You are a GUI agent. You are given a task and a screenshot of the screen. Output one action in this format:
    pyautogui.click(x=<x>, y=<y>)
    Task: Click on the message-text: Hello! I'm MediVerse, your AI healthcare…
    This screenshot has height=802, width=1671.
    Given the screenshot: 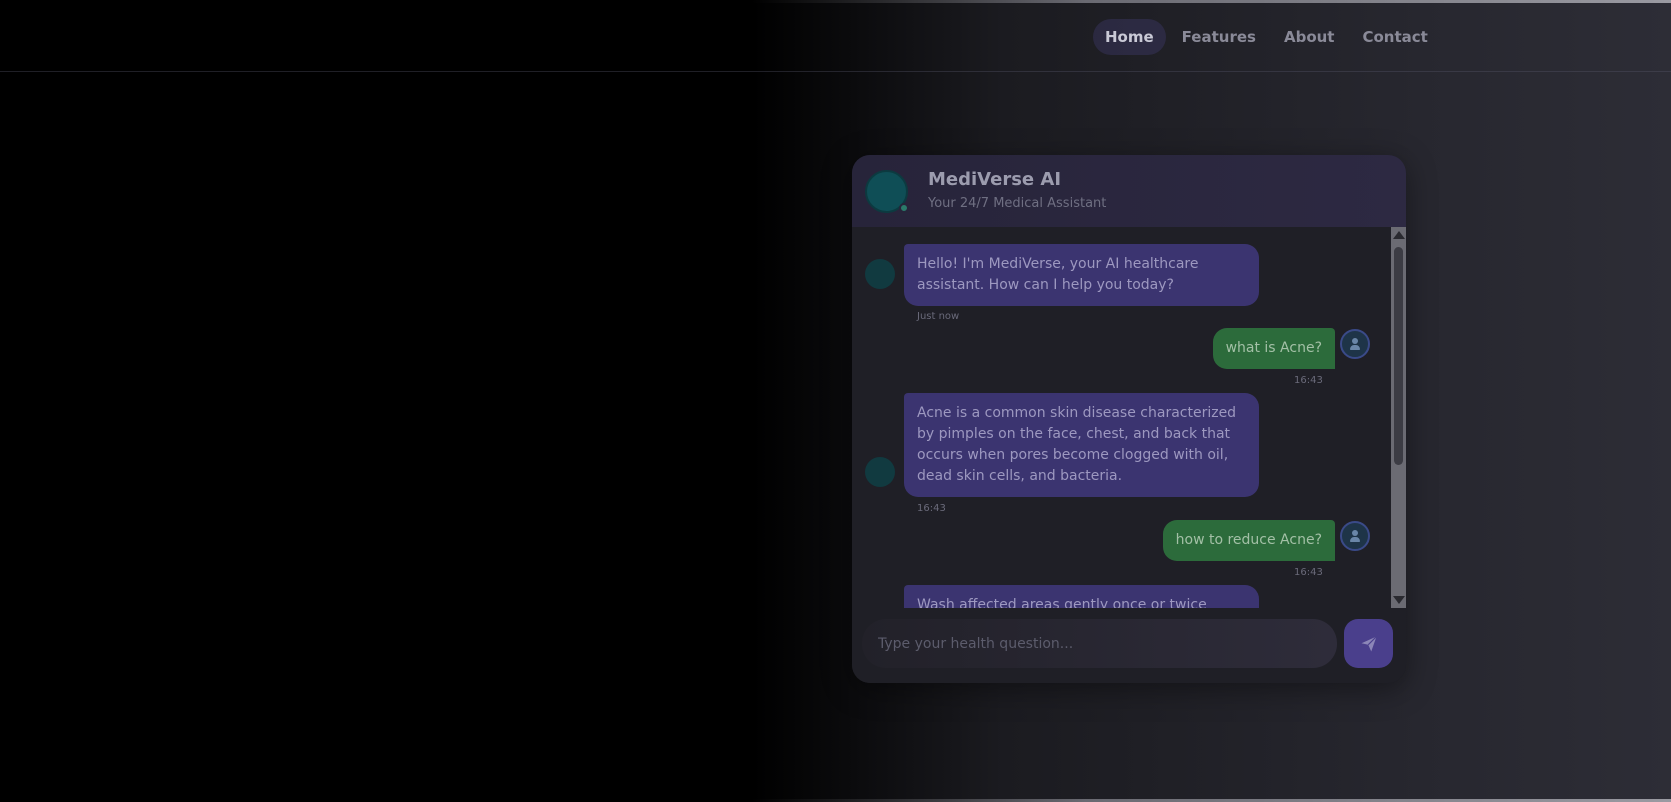 What is the action you would take?
    pyautogui.click(x=1081, y=275)
    